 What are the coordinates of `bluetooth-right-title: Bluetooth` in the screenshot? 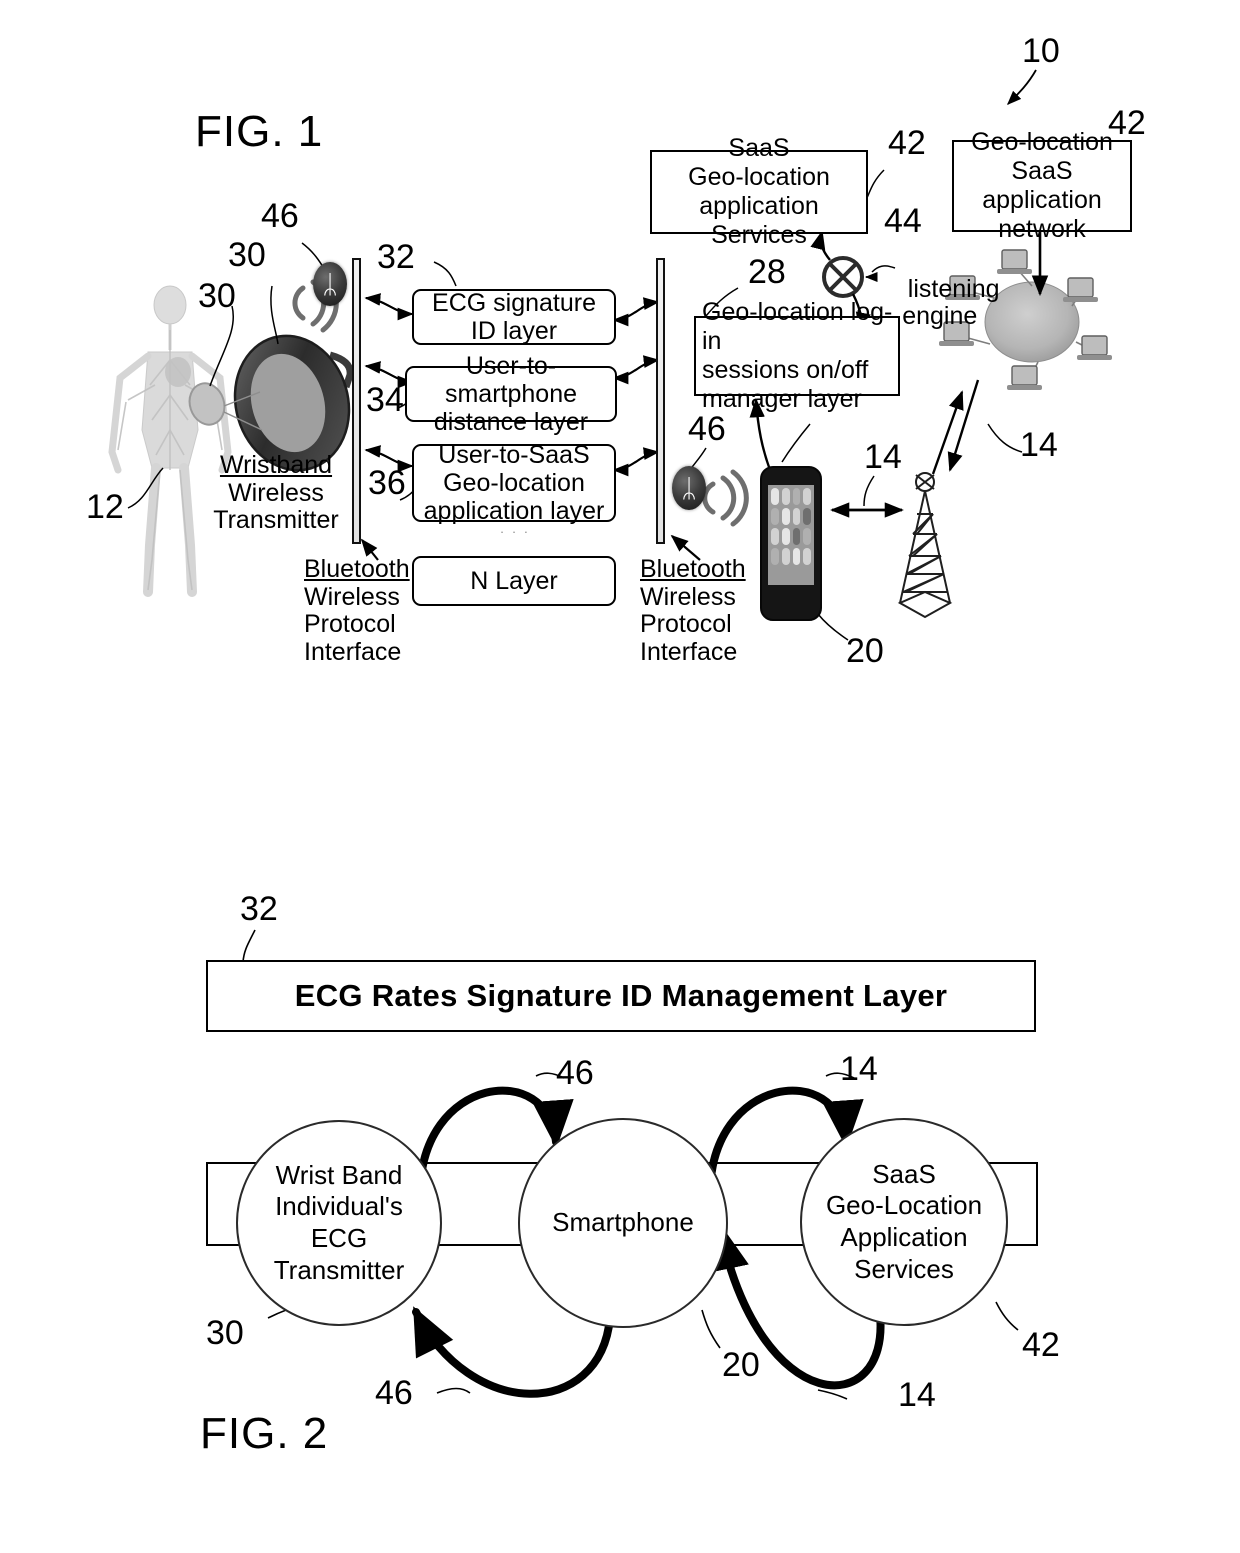 It's located at (693, 569).